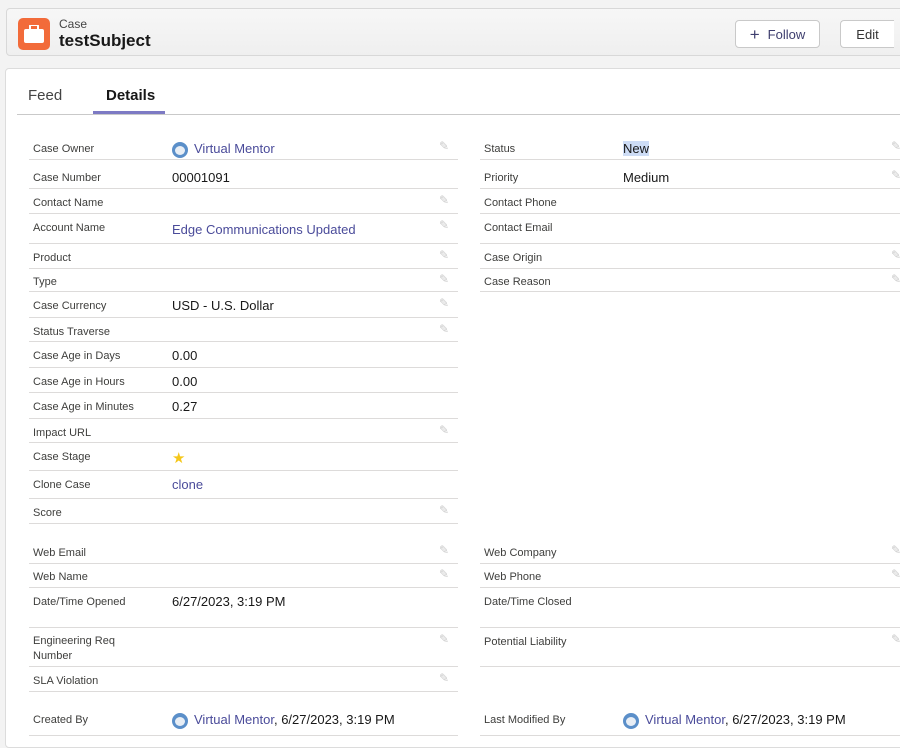 The width and height of the screenshot is (900, 748). What do you see at coordinates (62, 485) in the screenshot?
I see `field-label: Clone Case` at bounding box center [62, 485].